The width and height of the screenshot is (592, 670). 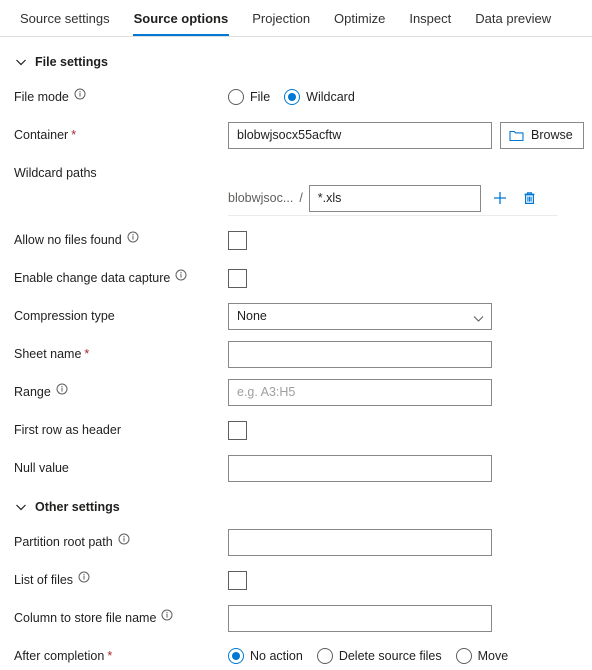 What do you see at coordinates (121, 173) in the screenshot?
I see `label-wildcard-paths: Wildcard paths` at bounding box center [121, 173].